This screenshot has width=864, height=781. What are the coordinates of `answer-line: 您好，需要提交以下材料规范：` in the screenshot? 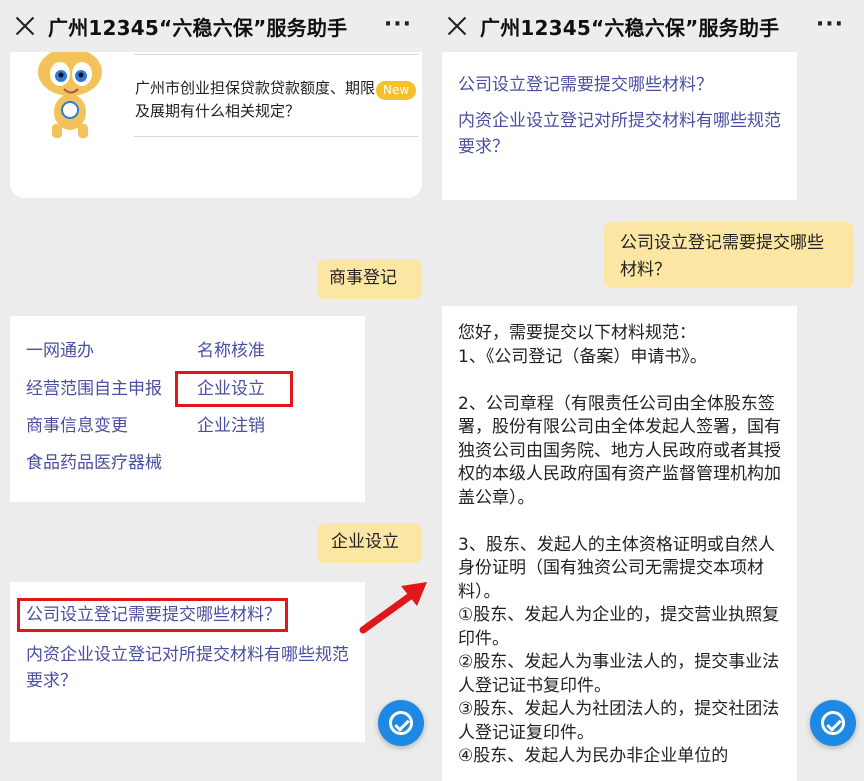 It's located at (577, 333).